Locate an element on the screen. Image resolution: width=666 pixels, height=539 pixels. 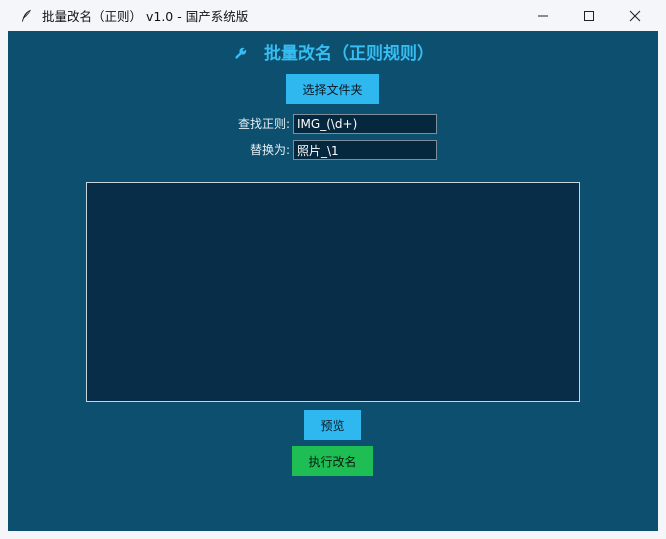
minimize-button is located at coordinates (543, 15).